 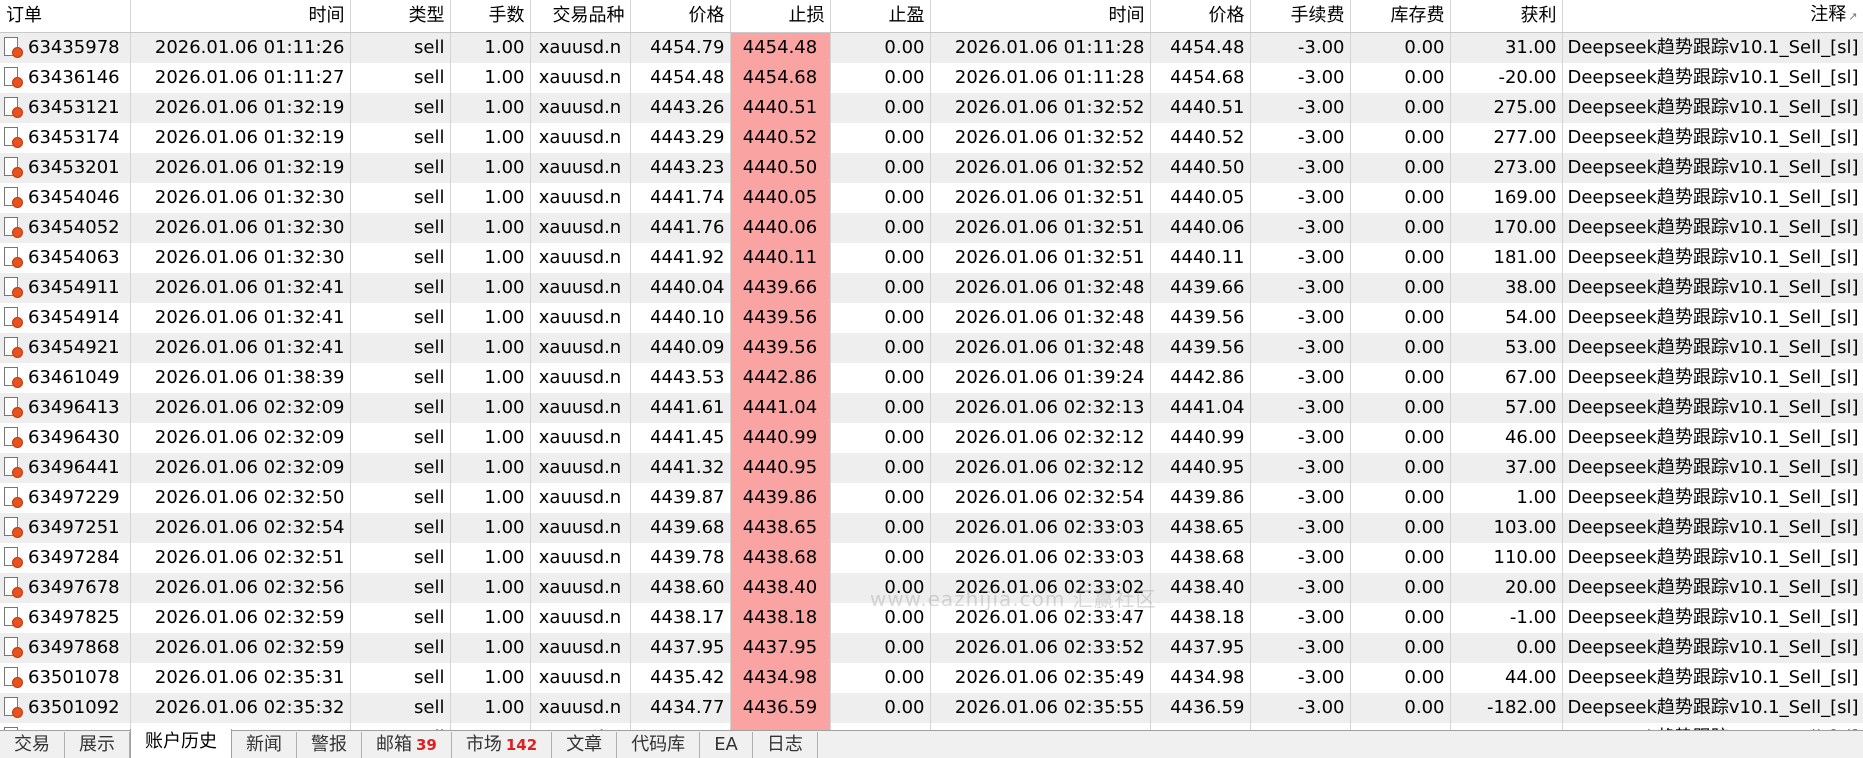 What do you see at coordinates (97, 745) in the screenshot?
I see `tab-1: 展示` at bounding box center [97, 745].